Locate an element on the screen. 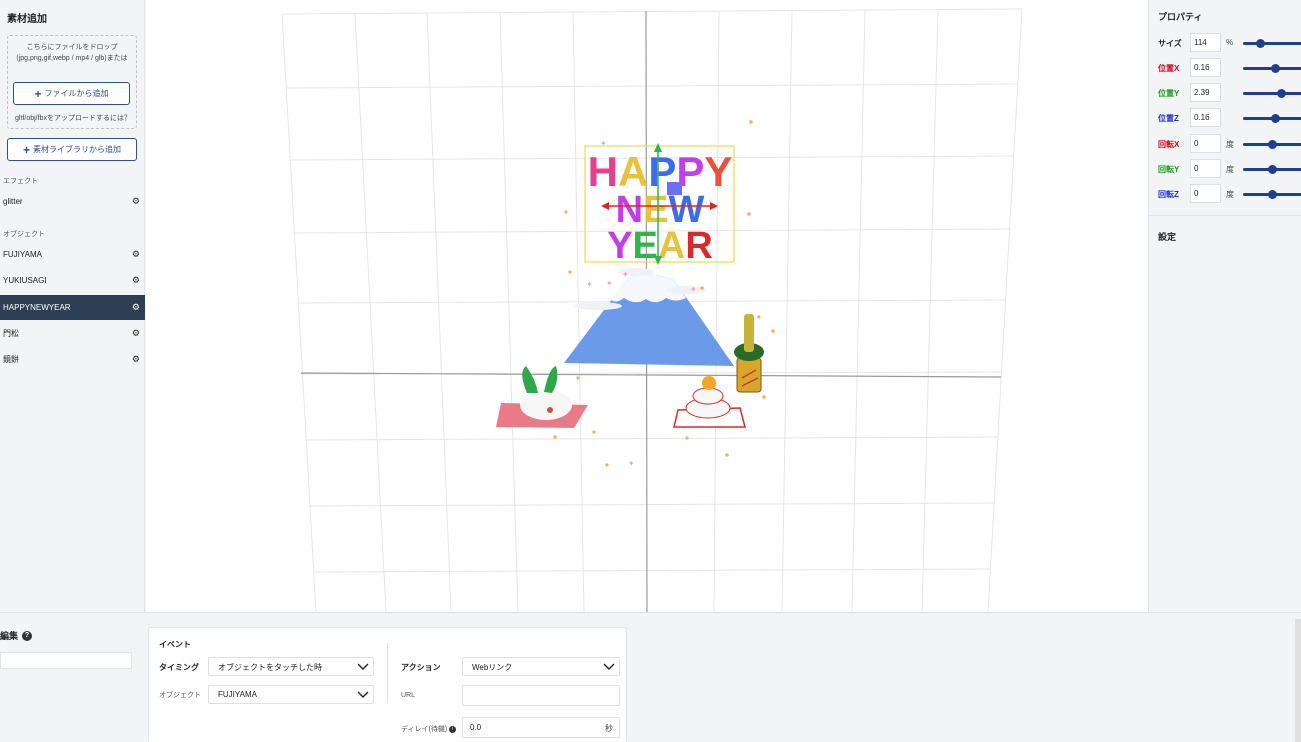 The height and width of the screenshot is (742, 1301). property-label: 位置X is located at coordinates (1169, 68).